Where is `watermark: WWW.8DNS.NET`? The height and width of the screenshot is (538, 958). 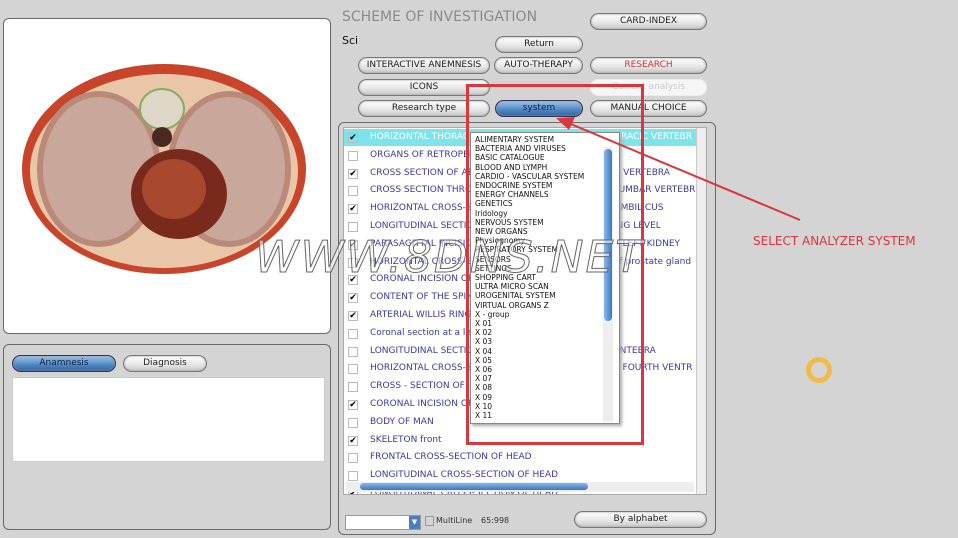
watermark: WWW.8DNS.NET is located at coordinates (449, 258).